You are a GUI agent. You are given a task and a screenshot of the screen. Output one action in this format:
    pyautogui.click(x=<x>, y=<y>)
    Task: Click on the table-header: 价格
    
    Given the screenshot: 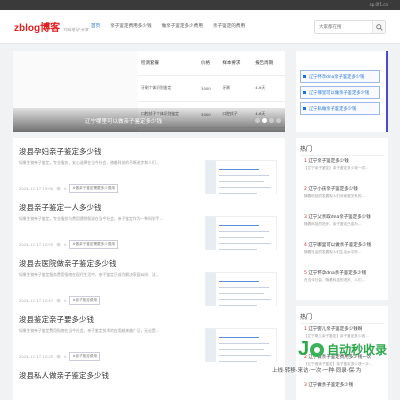 What is the action you would take?
    pyautogui.click(x=209, y=63)
    